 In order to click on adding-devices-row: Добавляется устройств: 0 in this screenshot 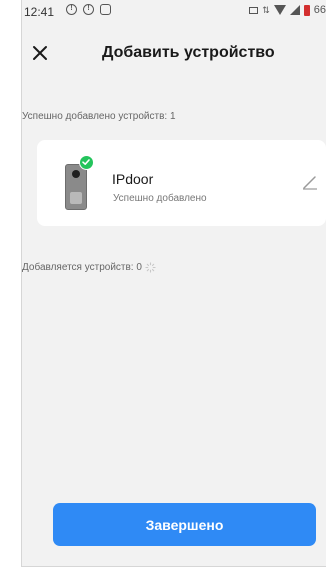, I will do `click(89, 267)`.